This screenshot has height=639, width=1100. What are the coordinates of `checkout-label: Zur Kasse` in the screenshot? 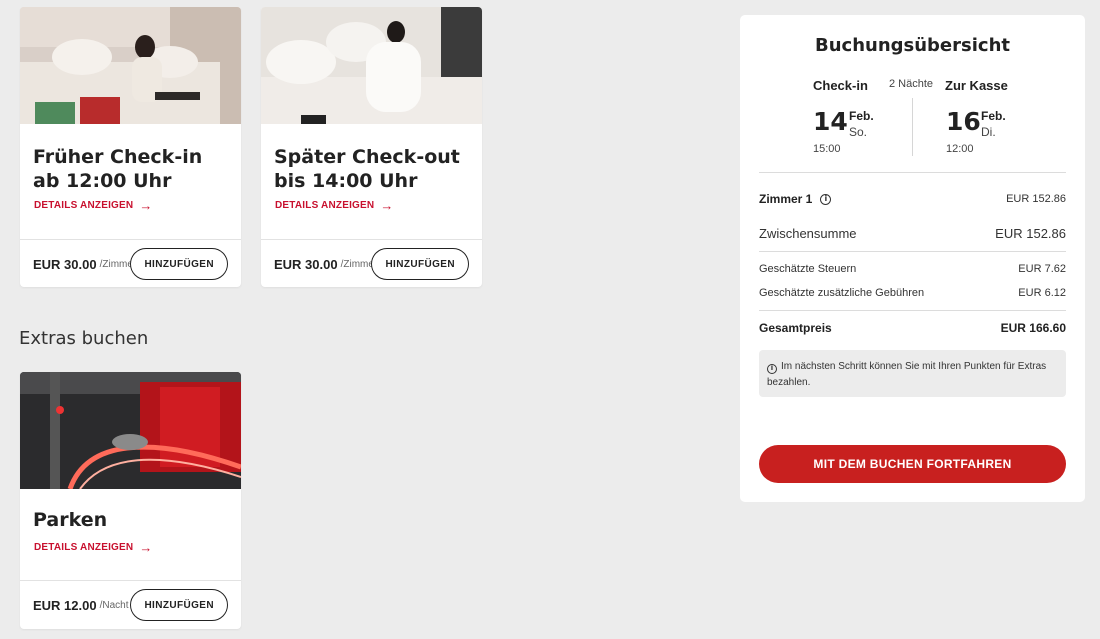 It's located at (976, 85).